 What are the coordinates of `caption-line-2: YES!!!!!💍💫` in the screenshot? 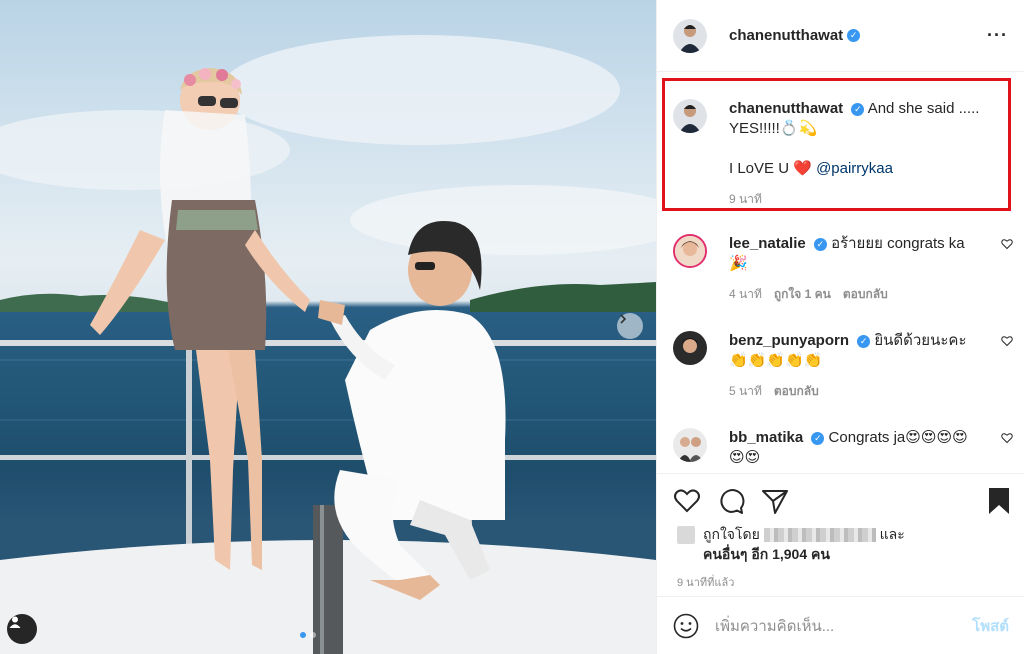 It's located at (773, 128).